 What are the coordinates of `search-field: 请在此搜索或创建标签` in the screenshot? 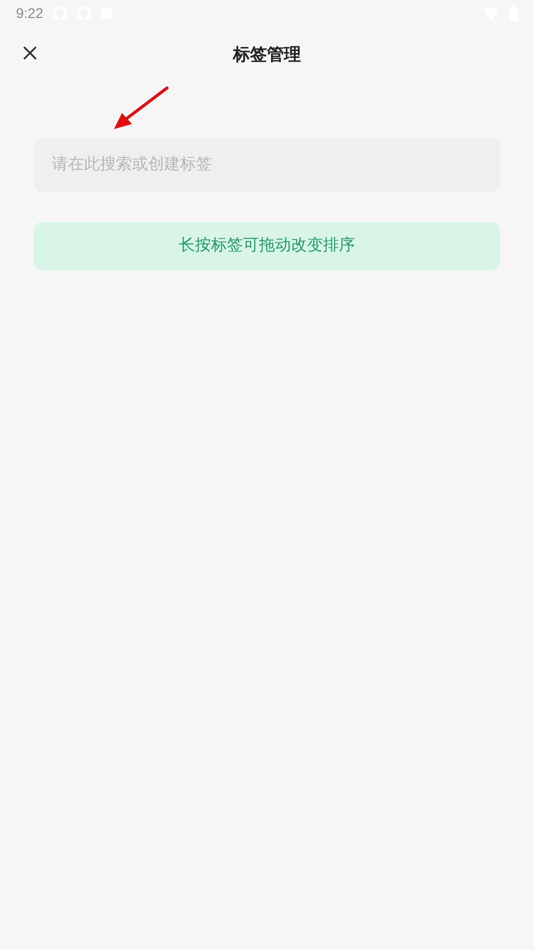 It's located at (267, 165).